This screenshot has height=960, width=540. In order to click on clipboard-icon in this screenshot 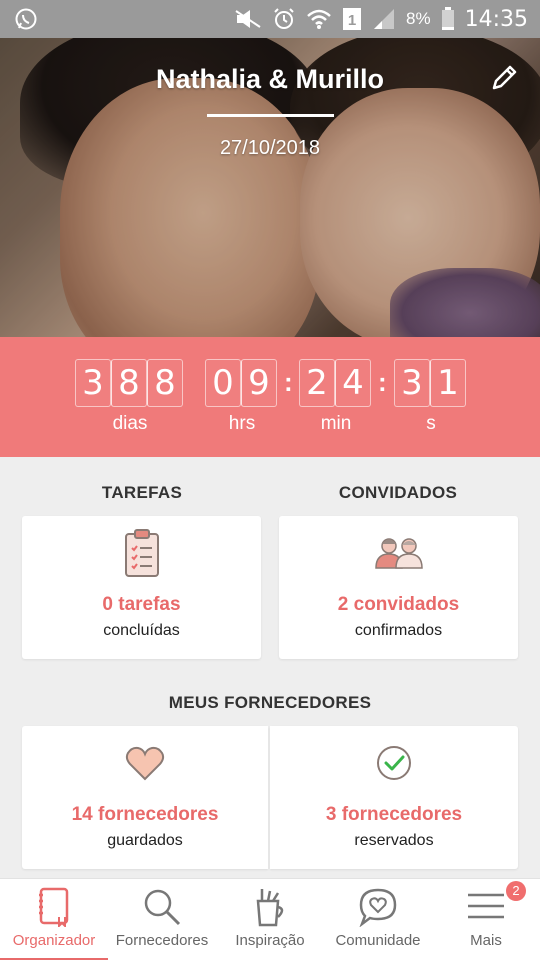, I will do `click(141, 553)`.